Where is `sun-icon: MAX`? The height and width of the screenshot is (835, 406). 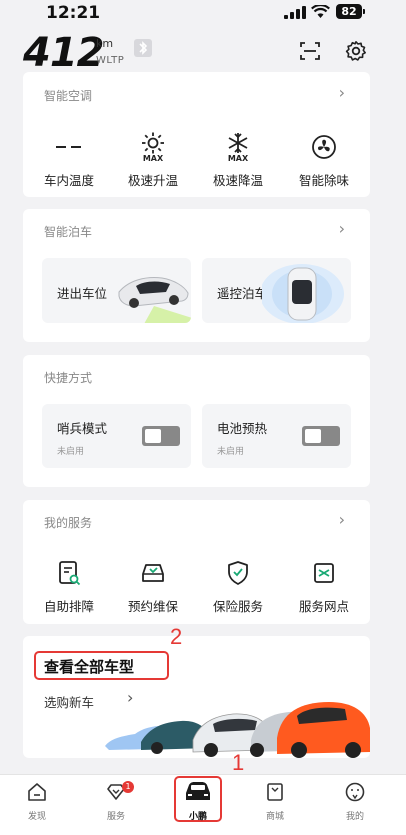 sun-icon: MAX is located at coordinates (153, 147).